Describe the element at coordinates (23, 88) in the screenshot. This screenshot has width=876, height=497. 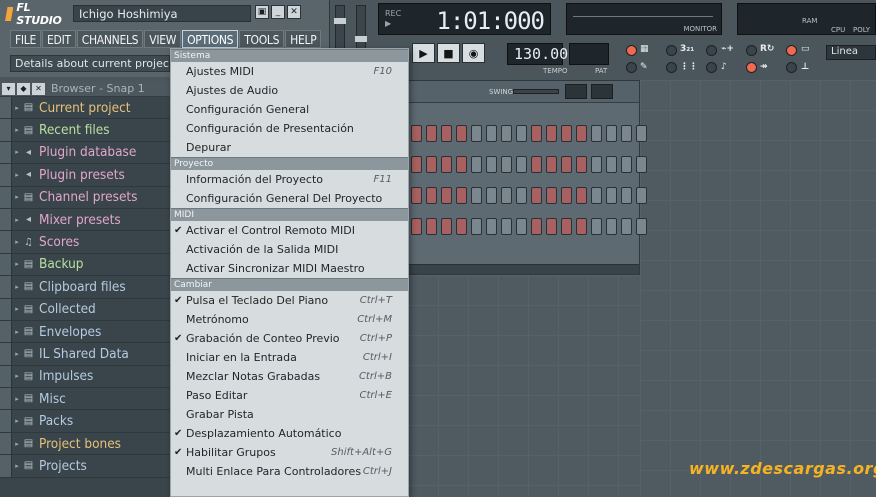
I see `browser-collapse-button: ◆` at that location.